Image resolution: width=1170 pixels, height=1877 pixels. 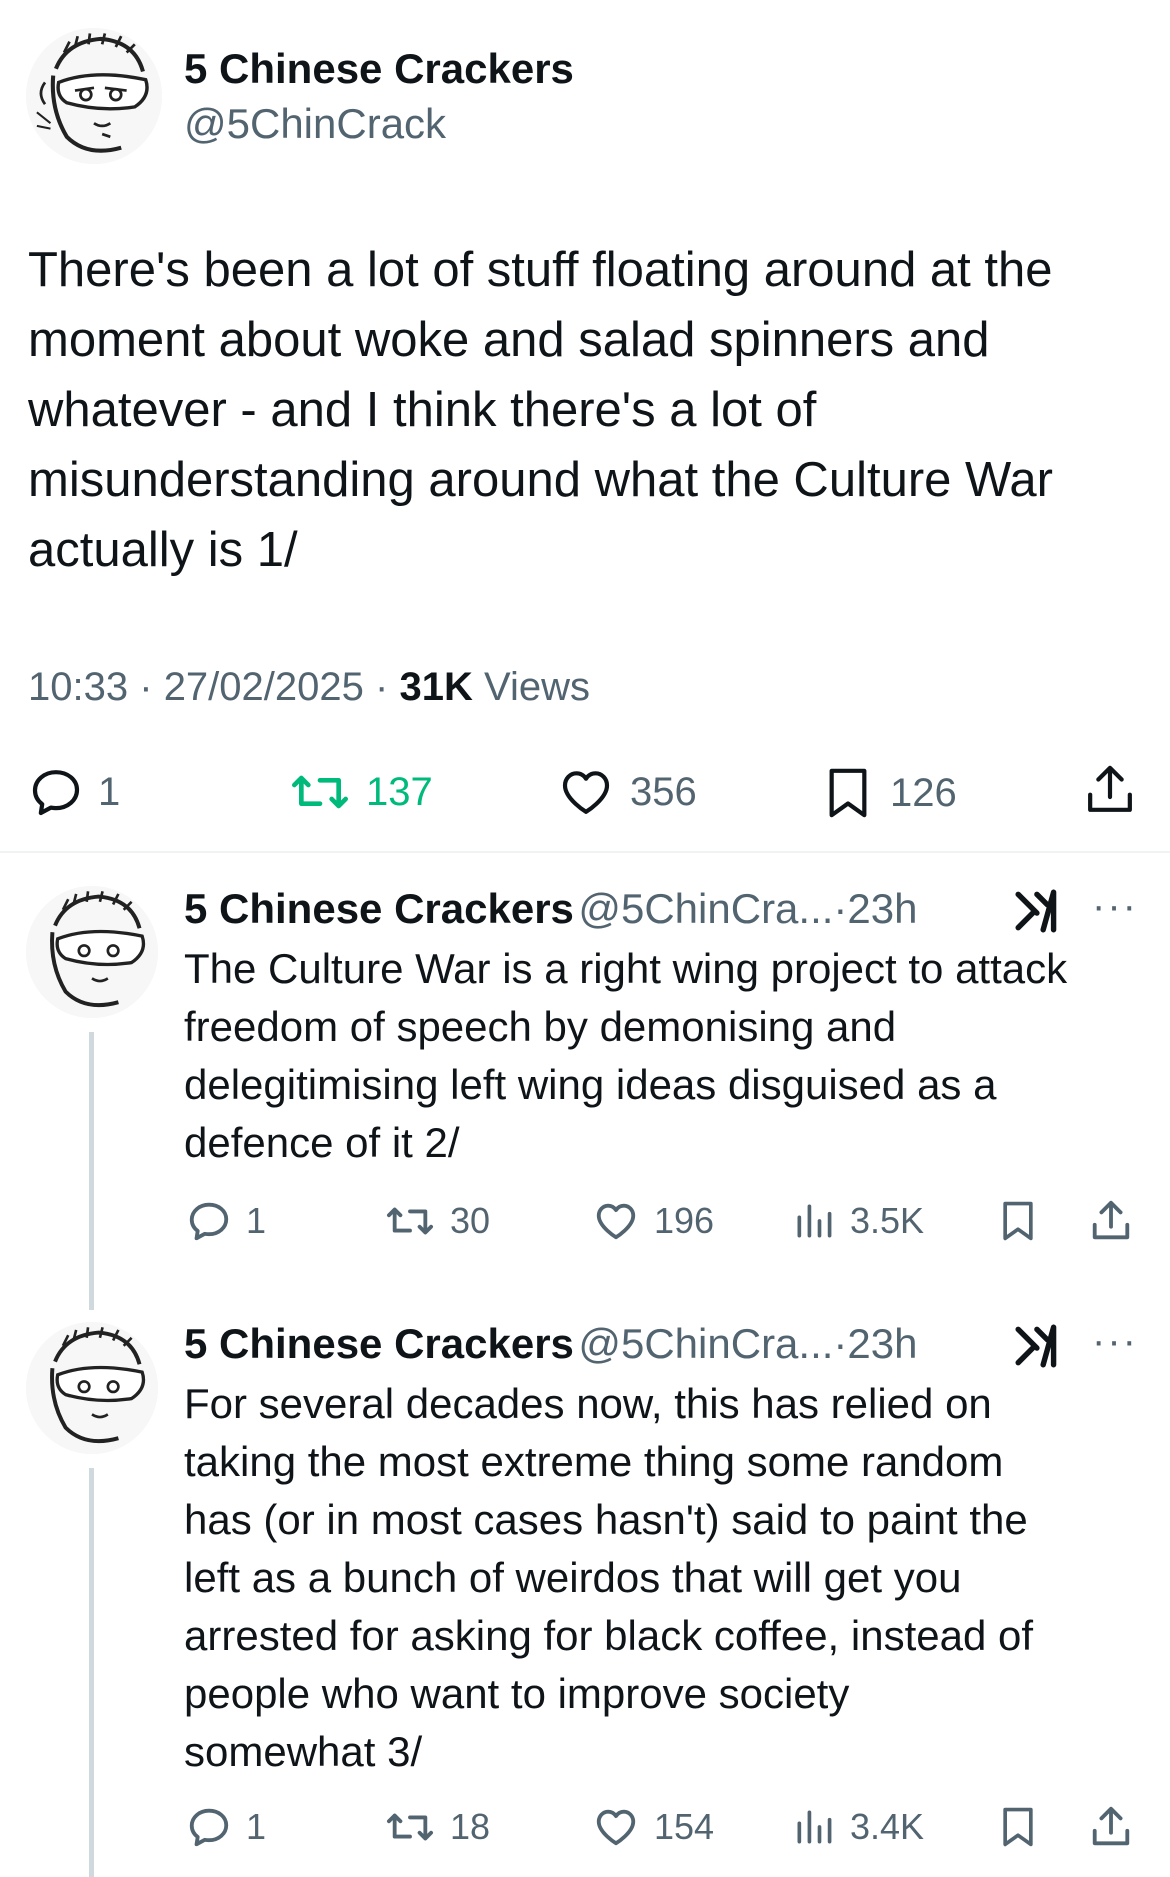 What do you see at coordinates (264, 687) in the screenshot?
I see `tweet-date: 27/02/2025` at bounding box center [264, 687].